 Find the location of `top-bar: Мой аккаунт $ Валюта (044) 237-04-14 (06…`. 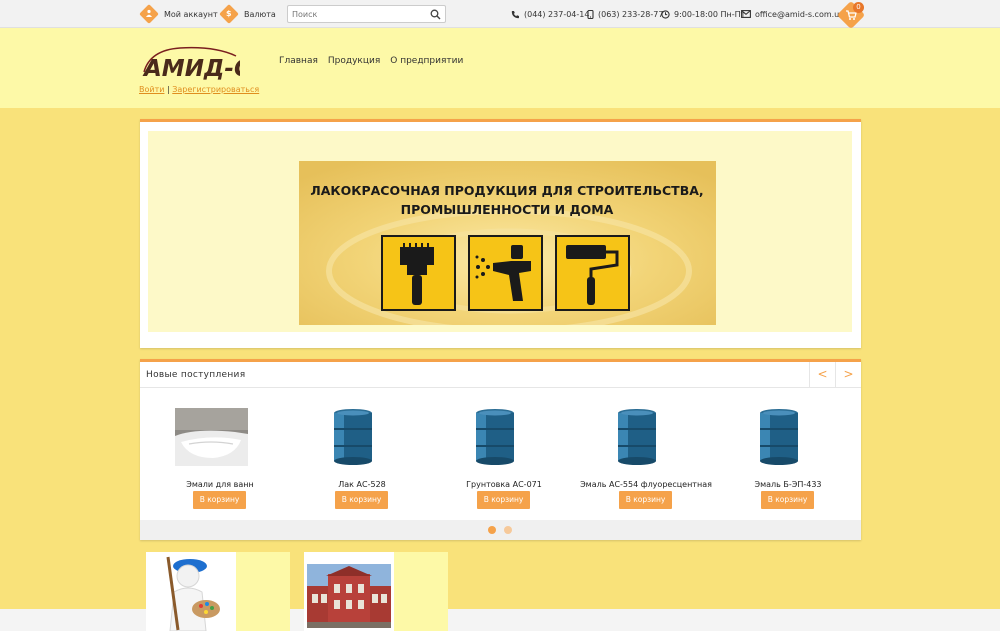

top-bar: Мой аккаунт $ Валюта (044) 237-04-14 (06… is located at coordinates (500, 15).